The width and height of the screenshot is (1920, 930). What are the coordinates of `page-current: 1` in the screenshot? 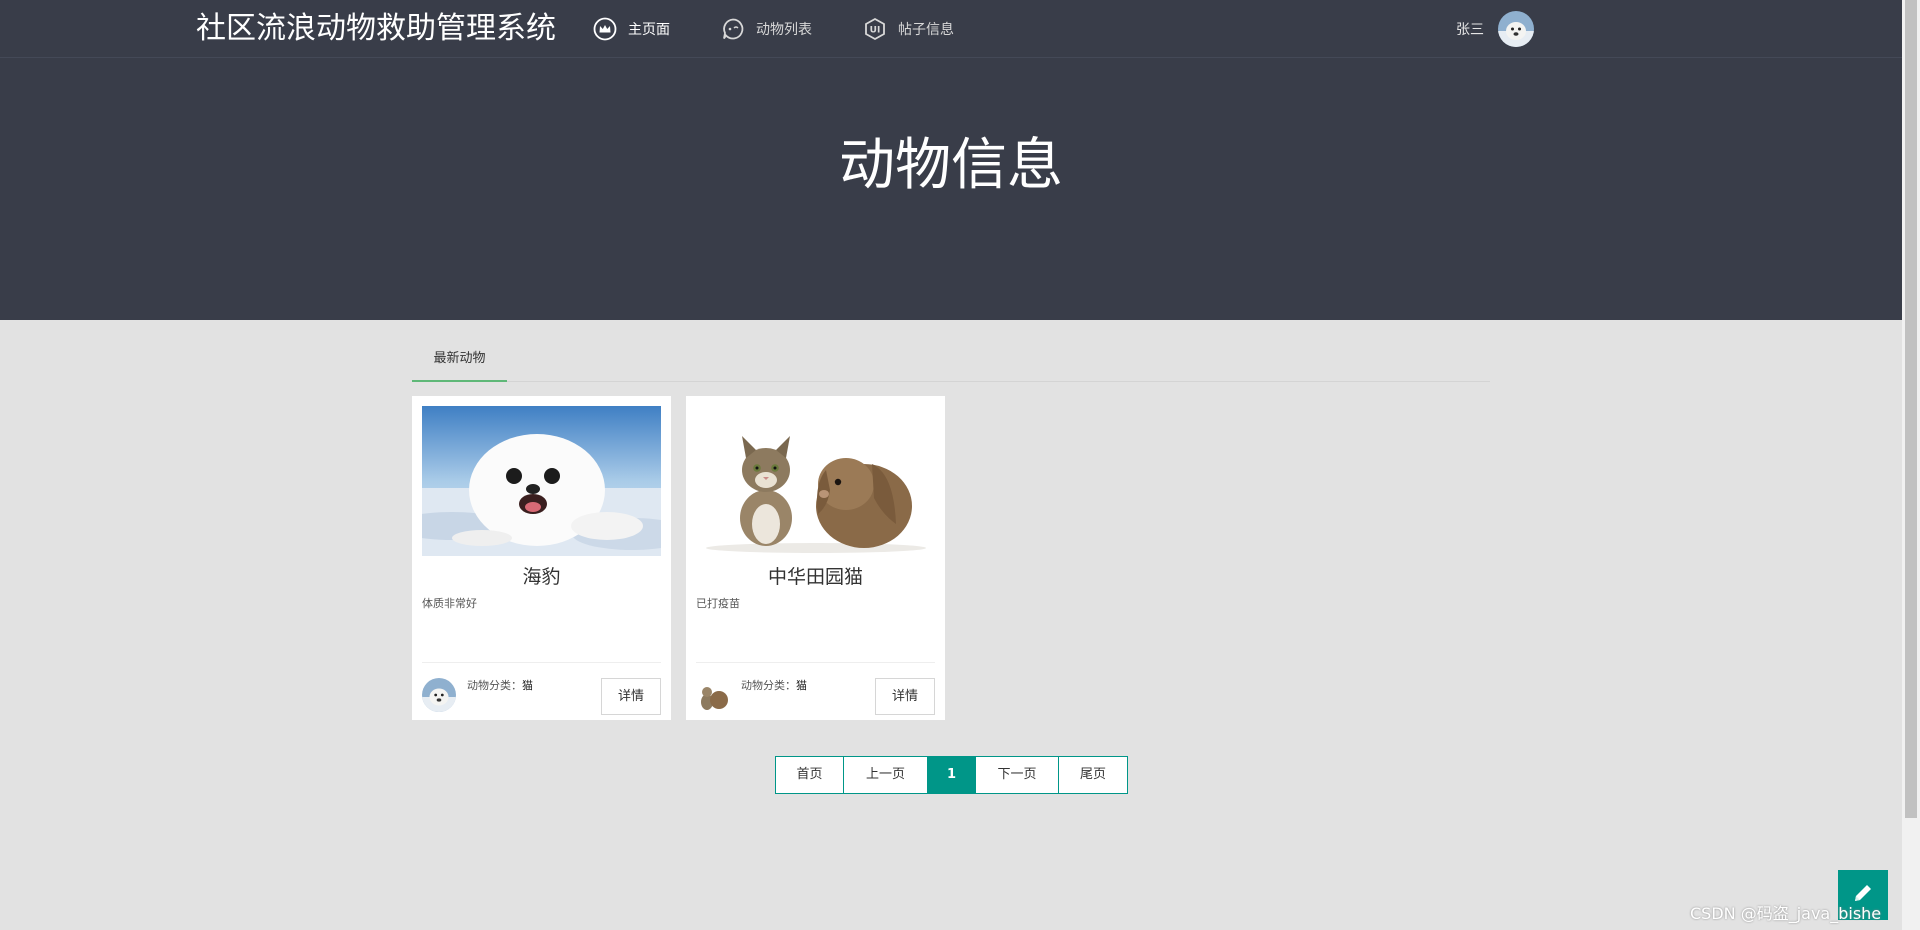 It's located at (952, 775).